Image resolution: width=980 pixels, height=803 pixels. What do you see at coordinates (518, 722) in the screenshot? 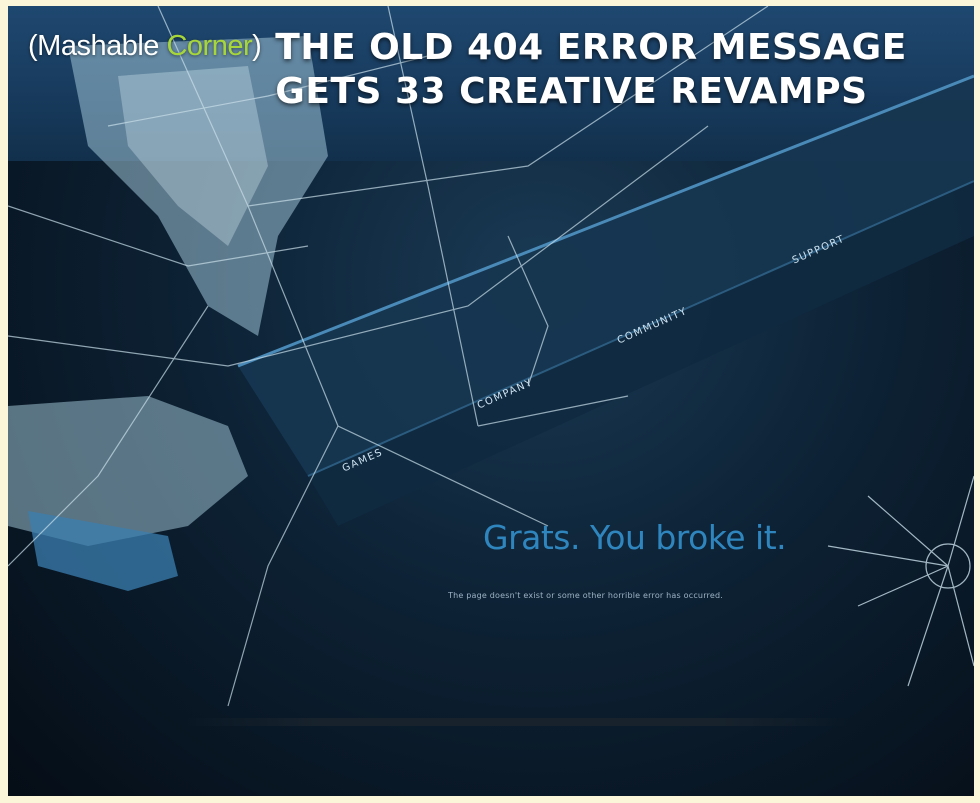
I see `footer-bar` at bounding box center [518, 722].